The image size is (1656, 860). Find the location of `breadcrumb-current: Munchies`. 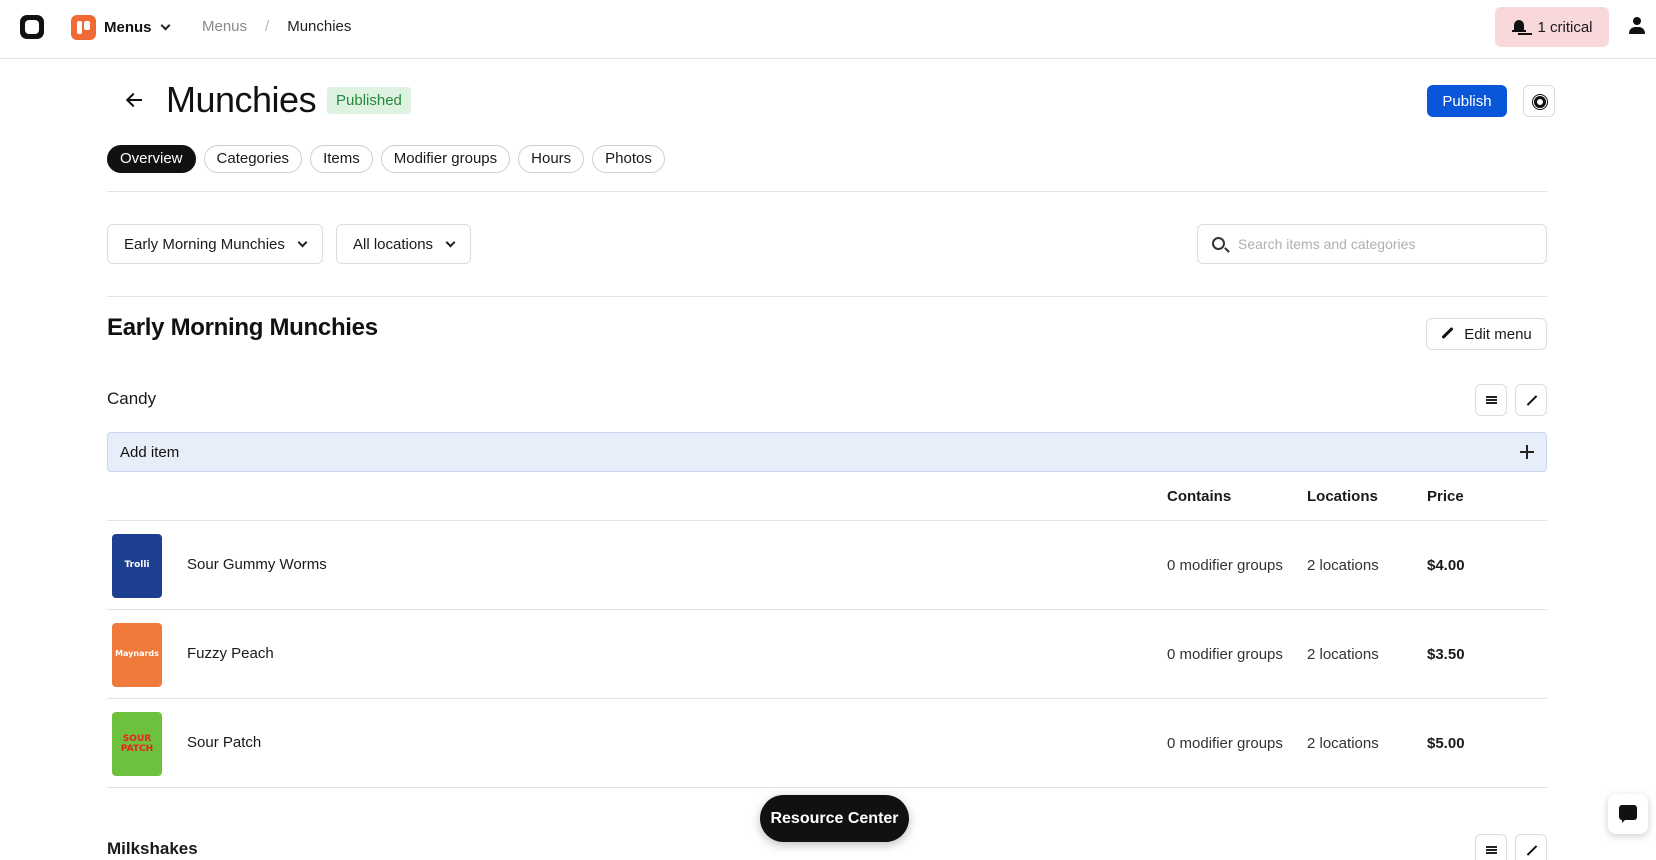

breadcrumb-current: Munchies is located at coordinates (319, 26).